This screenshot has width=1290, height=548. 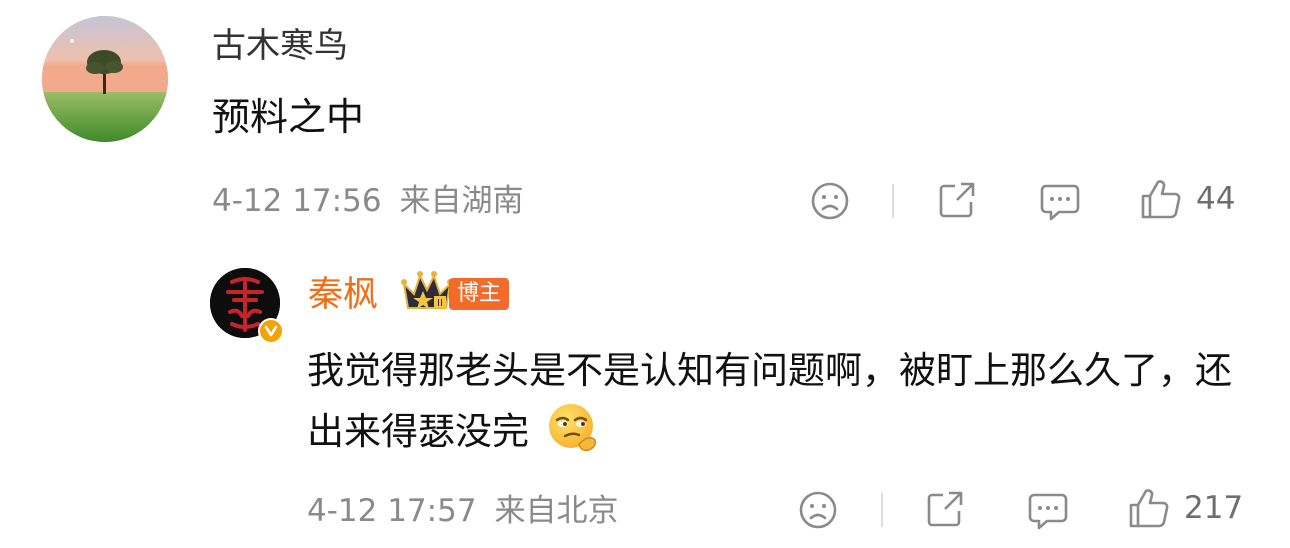 I want to click on smirk-thinking-emoji, so click(x=572, y=428).